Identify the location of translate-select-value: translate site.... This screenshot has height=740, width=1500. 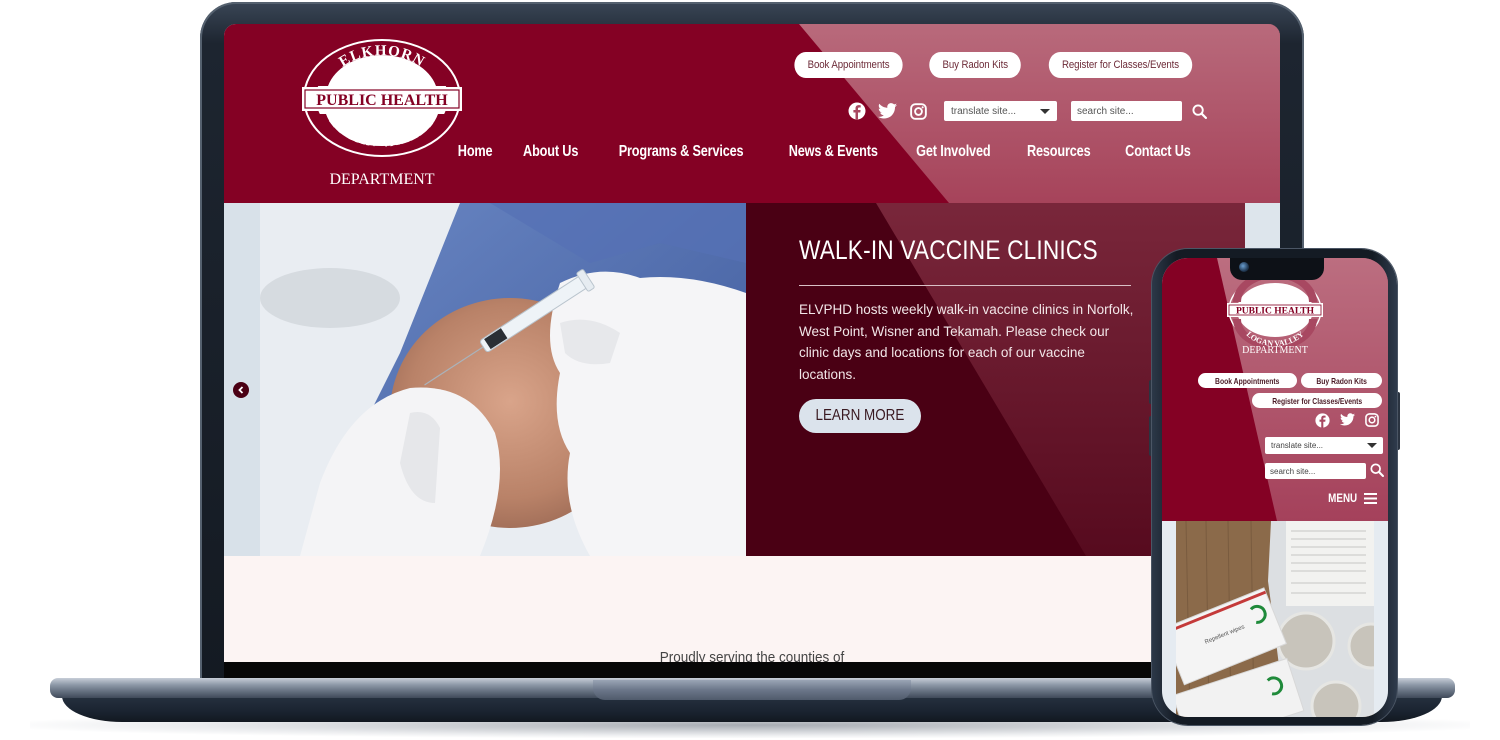
(984, 111).